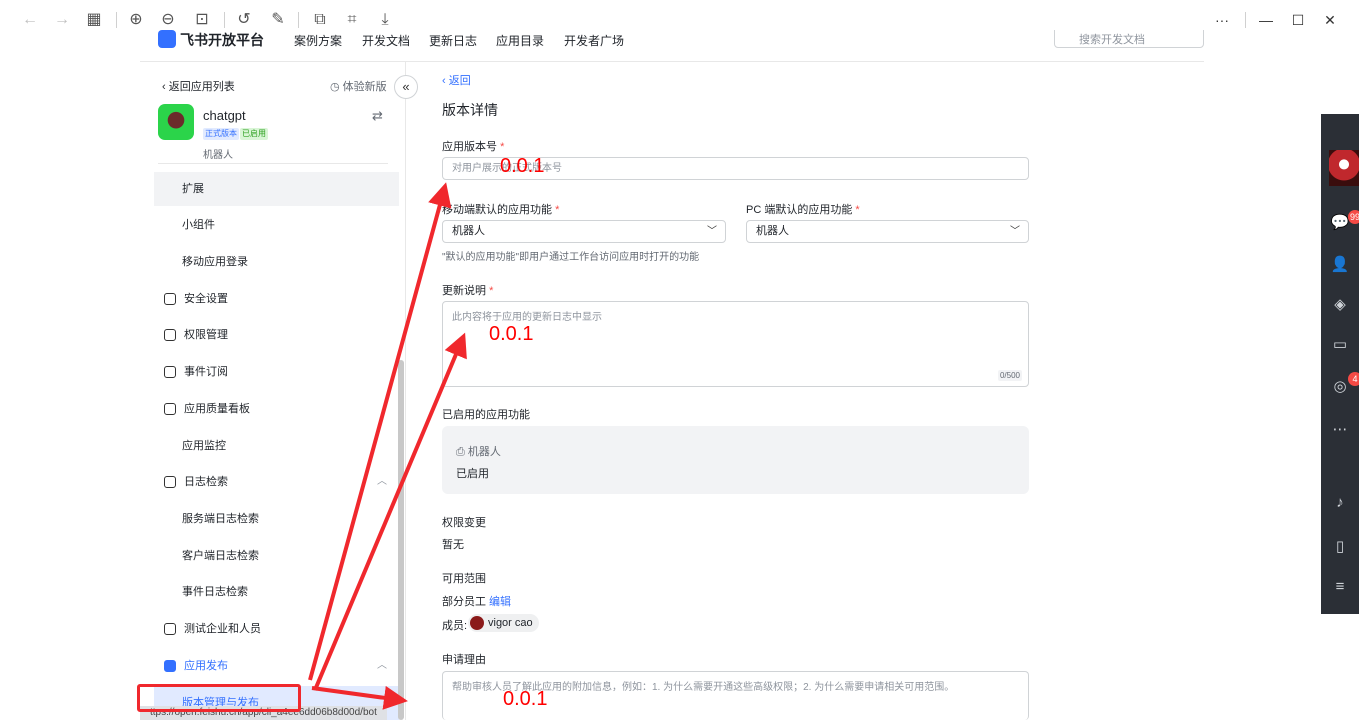 The height and width of the screenshot is (720, 1359). What do you see at coordinates (401, 540) in the screenshot?
I see `sidebar-scrollbar` at bounding box center [401, 540].